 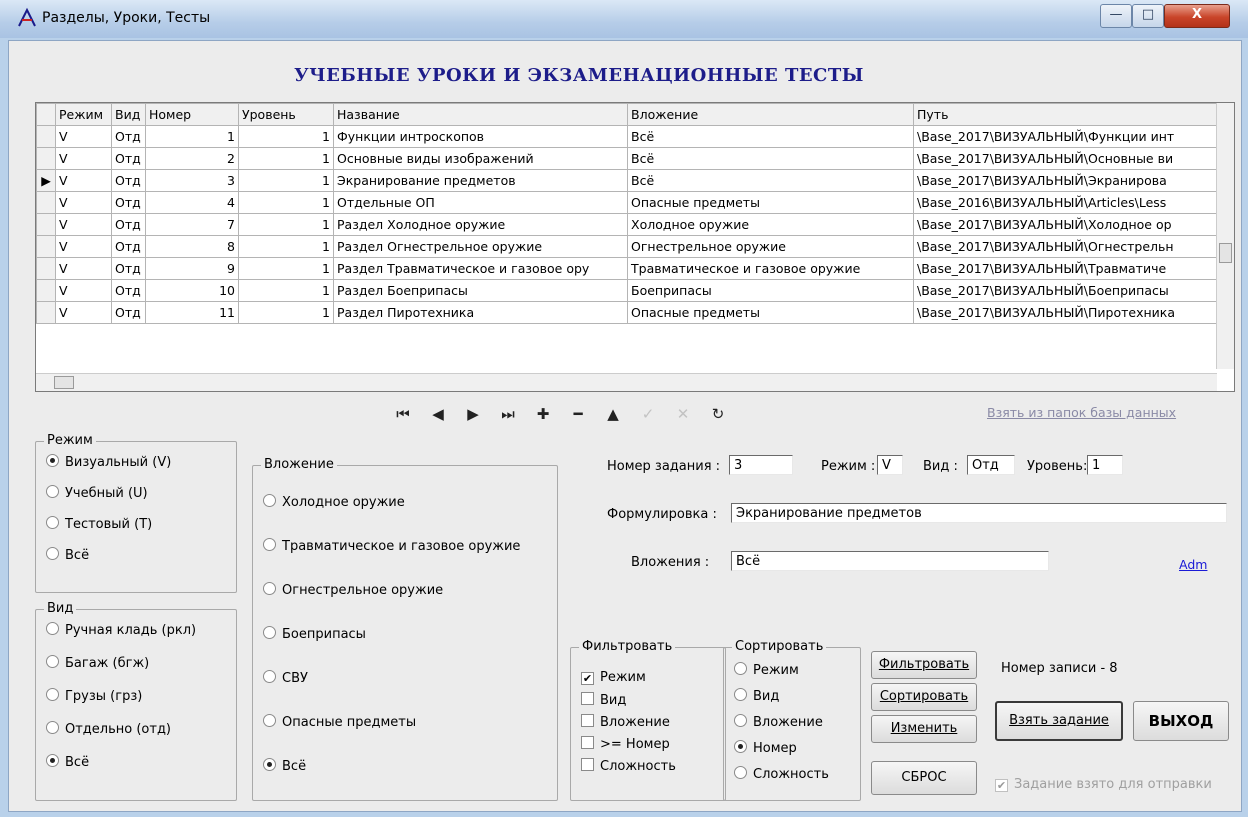 What do you see at coordinates (1068, 114) in the screenshot?
I see `column-header: Путь` at bounding box center [1068, 114].